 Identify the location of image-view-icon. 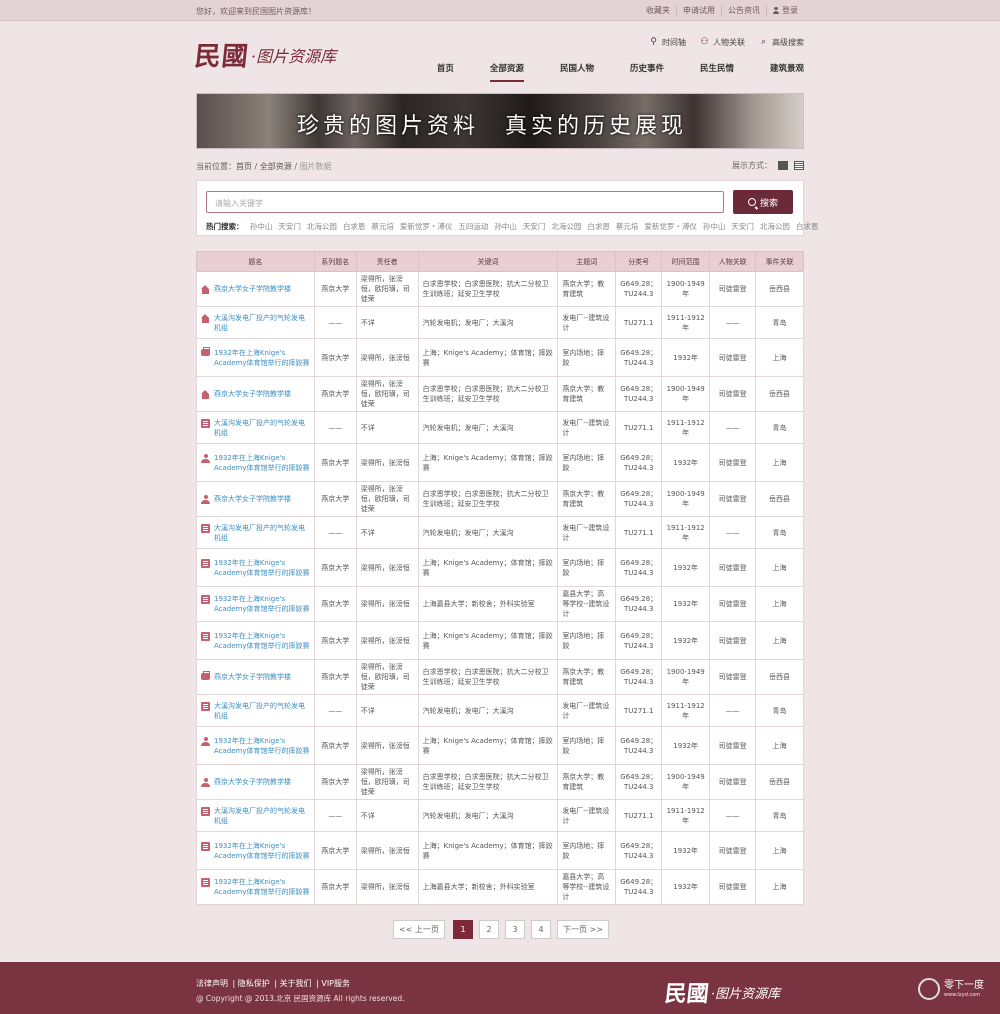
(783, 165).